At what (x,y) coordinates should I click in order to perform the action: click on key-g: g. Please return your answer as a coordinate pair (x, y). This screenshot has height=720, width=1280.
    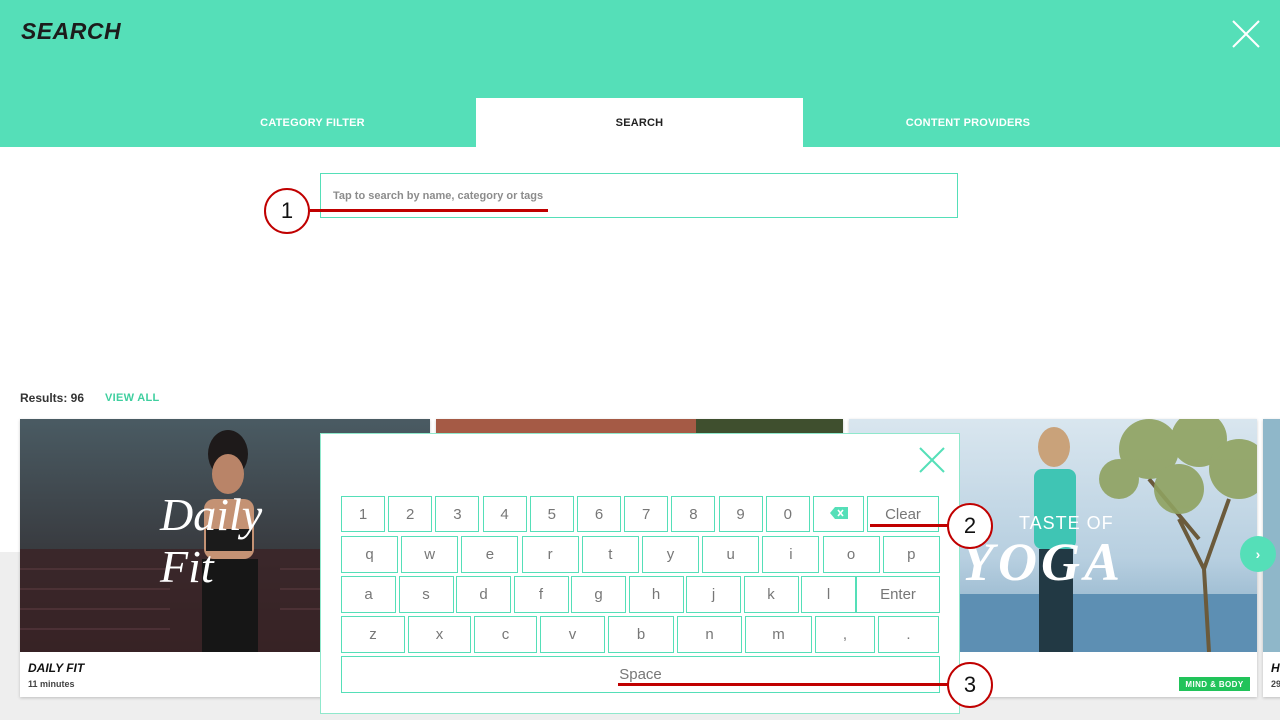
    Looking at the image, I should click on (598, 594).